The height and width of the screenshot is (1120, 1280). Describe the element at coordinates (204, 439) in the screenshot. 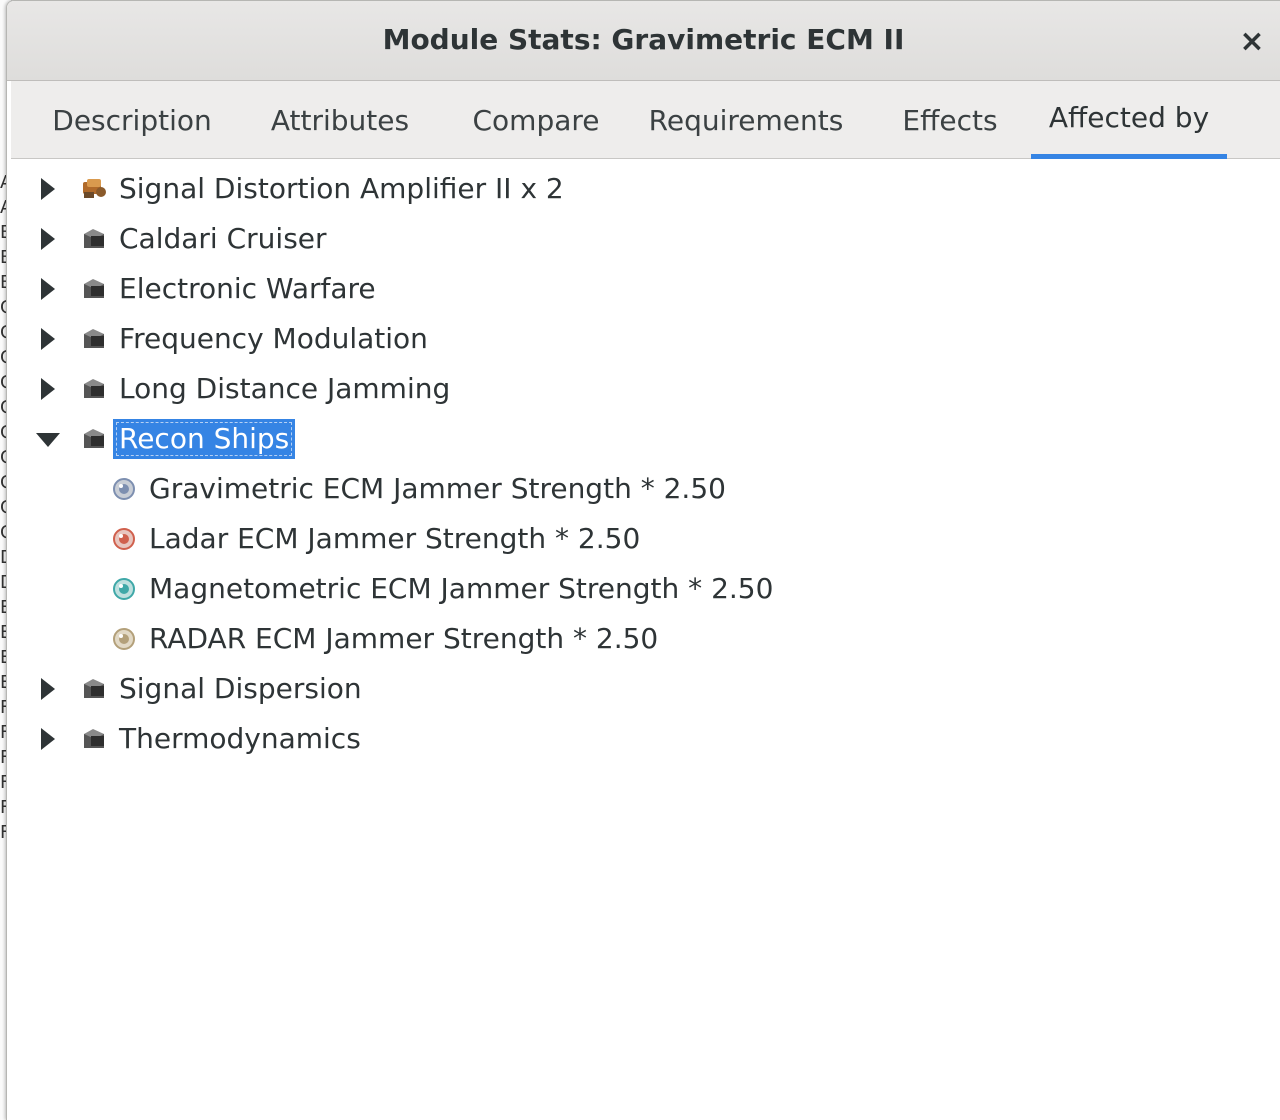

I see `tree-item-label: Recon Ships` at that location.